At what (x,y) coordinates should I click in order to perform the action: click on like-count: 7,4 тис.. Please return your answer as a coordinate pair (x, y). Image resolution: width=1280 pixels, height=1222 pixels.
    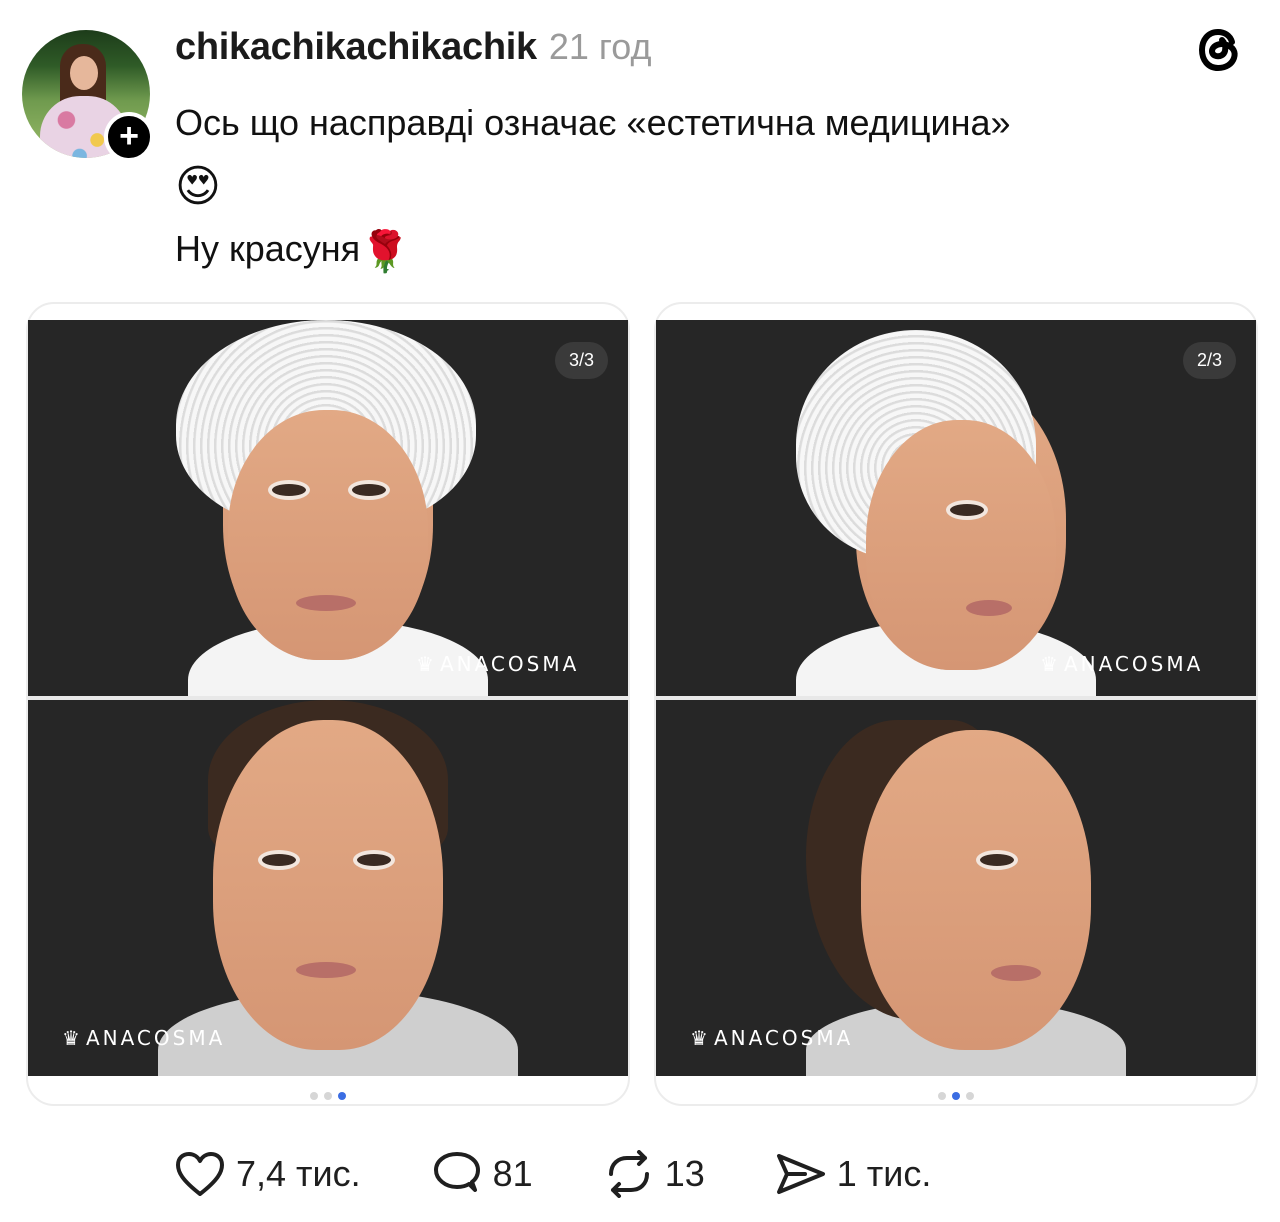
    Looking at the image, I should click on (298, 1173).